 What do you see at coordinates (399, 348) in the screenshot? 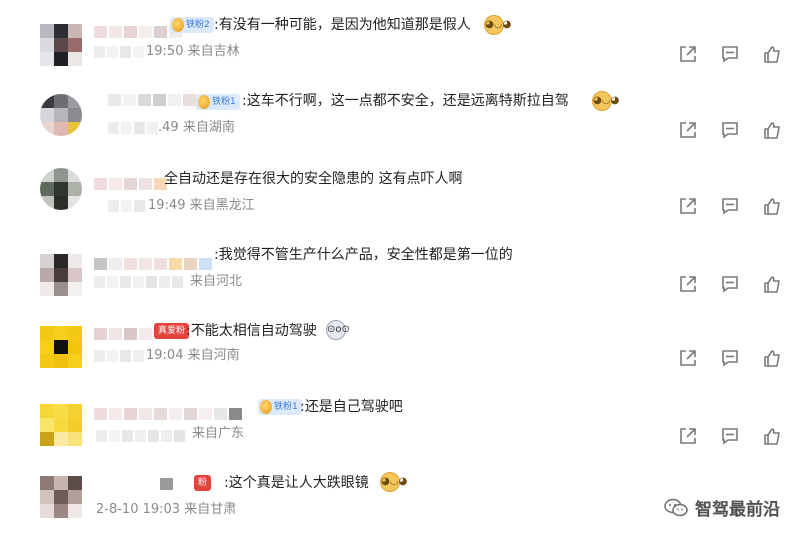
I see `comment-item: 真爱粉 :不能太相信自动驾驶 ⊙o⊙ 19:04 来自河南` at bounding box center [399, 348].